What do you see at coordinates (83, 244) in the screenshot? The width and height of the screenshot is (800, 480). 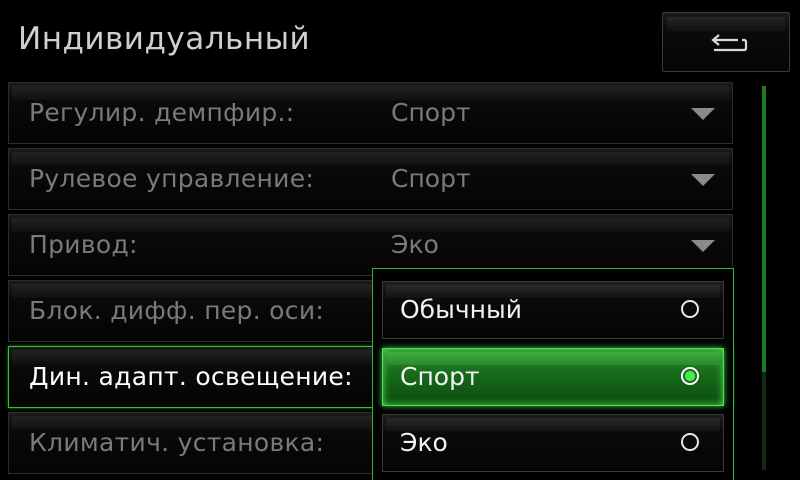 I see `setting-label: Привод:` at bounding box center [83, 244].